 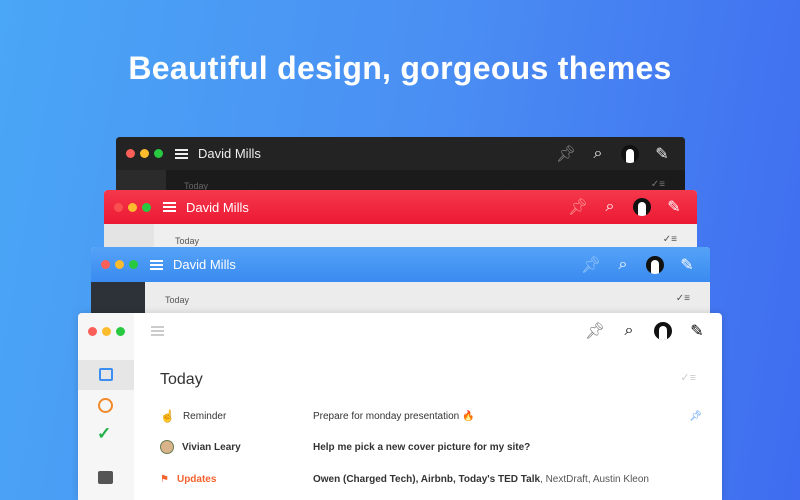 What do you see at coordinates (105, 477) in the screenshot?
I see `open-mail-icon` at bounding box center [105, 477].